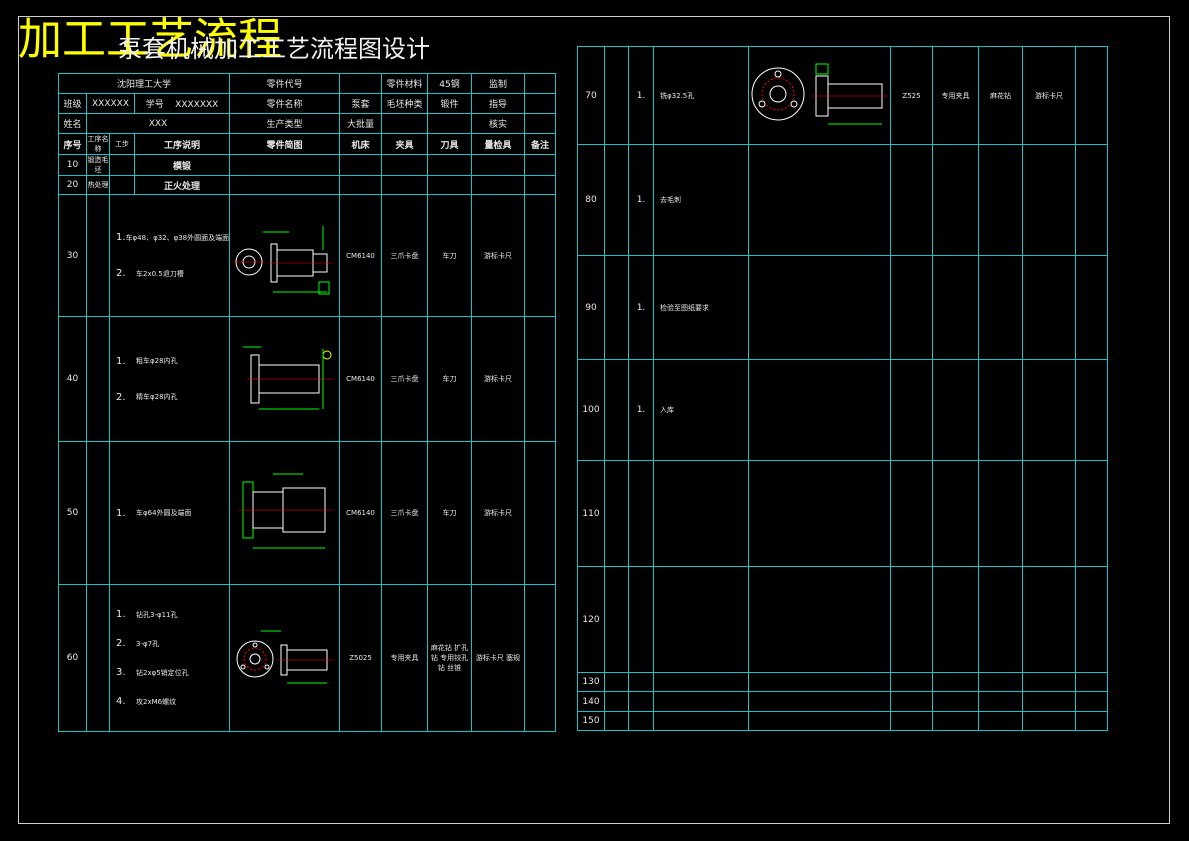  I want to click on supervisor-value, so click(540, 83).